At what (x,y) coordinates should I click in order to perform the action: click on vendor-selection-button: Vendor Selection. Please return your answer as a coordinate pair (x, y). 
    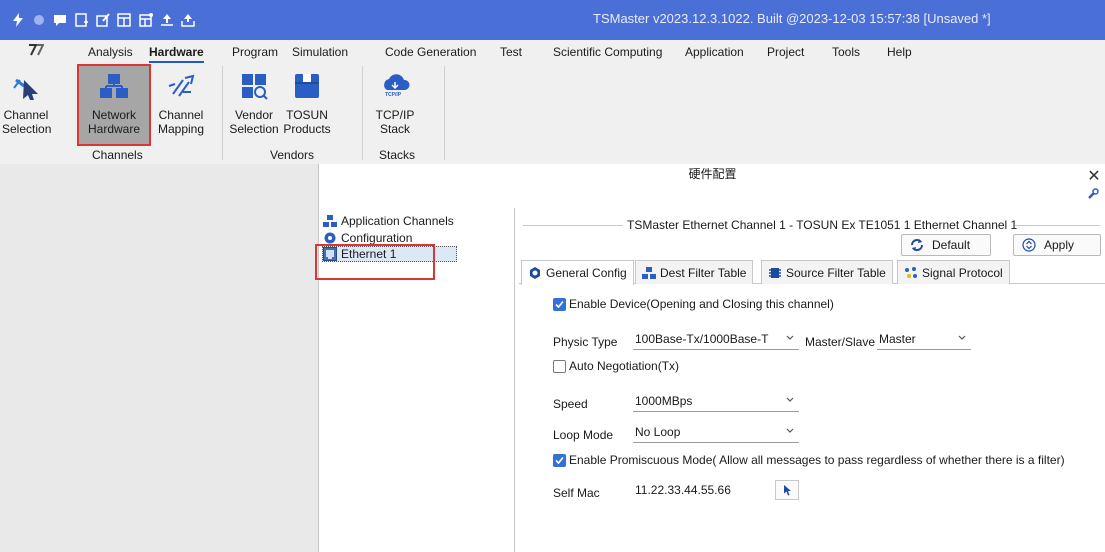
    Looking at the image, I should click on (254, 107).